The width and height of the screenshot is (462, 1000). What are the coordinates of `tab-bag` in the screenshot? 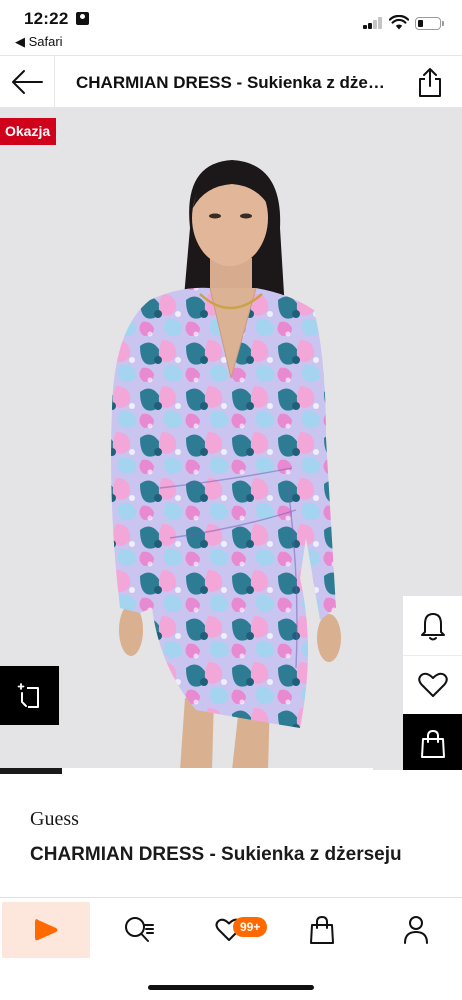 It's located at (322, 930).